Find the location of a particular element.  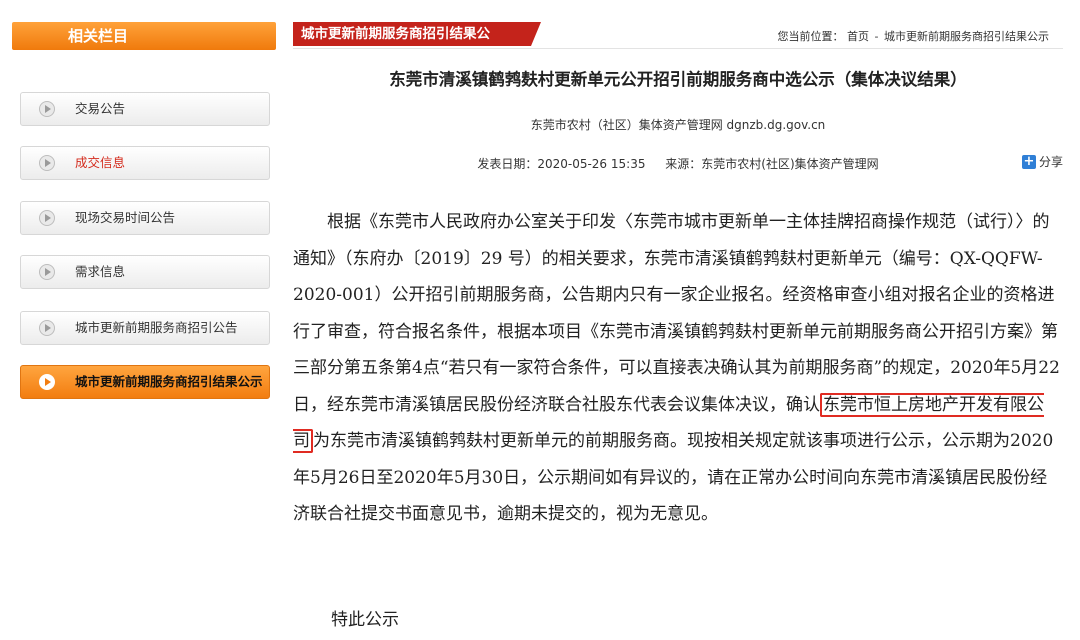

sidebar-item-label: 城市更新前期服务商招引公告 is located at coordinates (156, 327).